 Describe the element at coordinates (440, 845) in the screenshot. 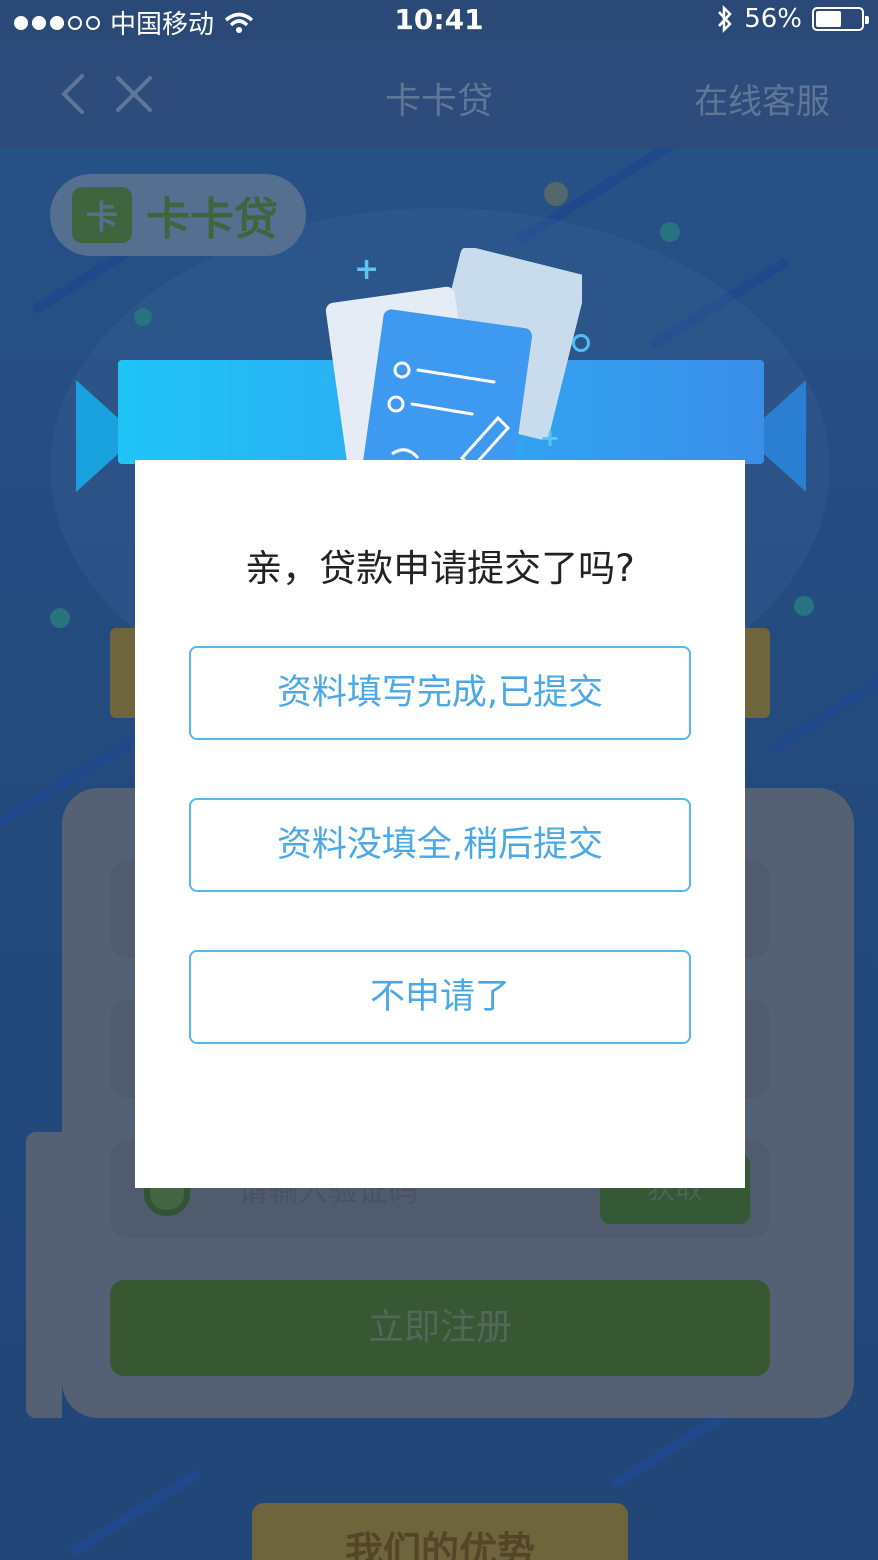

I see `option-submit-later-button: 资料没填全,稍后提交` at that location.